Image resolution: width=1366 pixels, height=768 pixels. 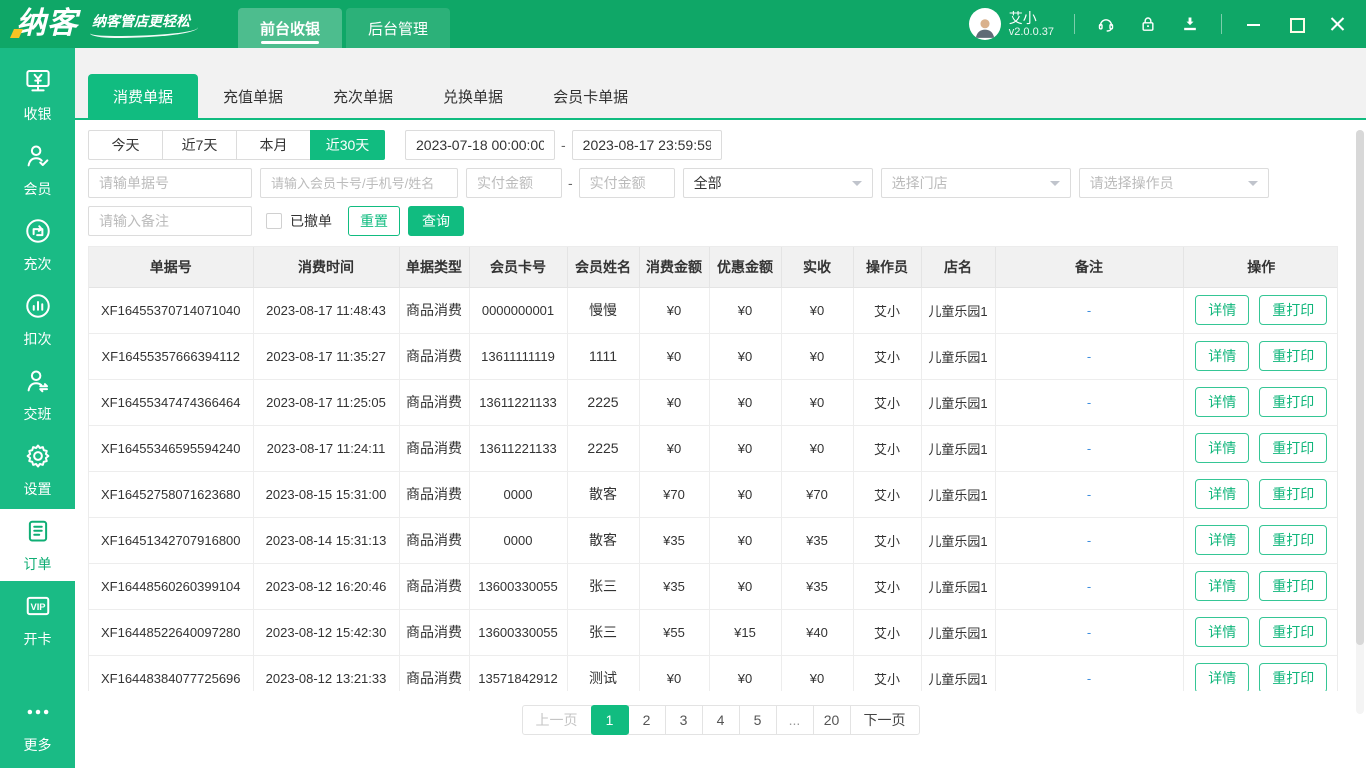 What do you see at coordinates (1338, 24) in the screenshot?
I see `close-button` at bounding box center [1338, 24].